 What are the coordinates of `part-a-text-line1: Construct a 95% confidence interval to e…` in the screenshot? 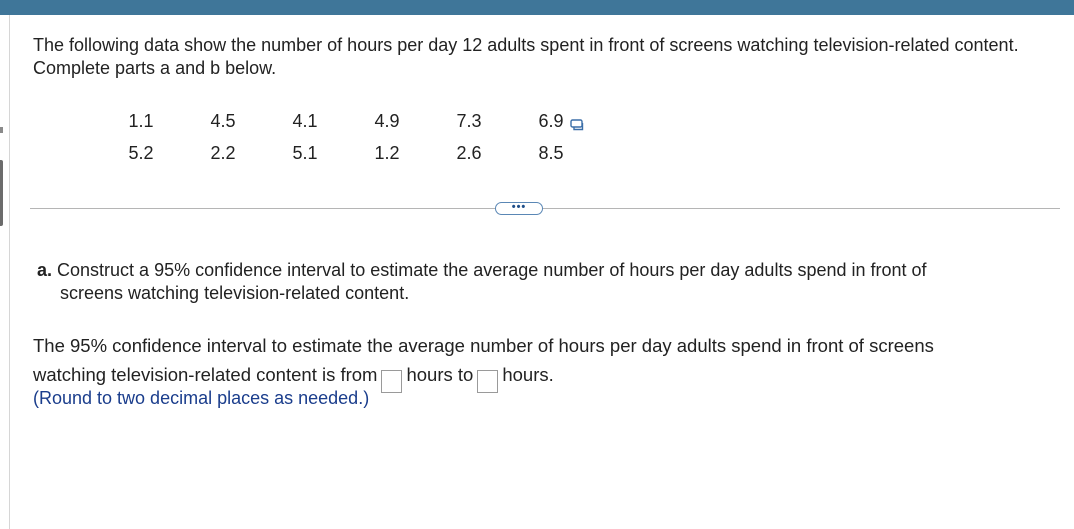 It's located at (492, 270).